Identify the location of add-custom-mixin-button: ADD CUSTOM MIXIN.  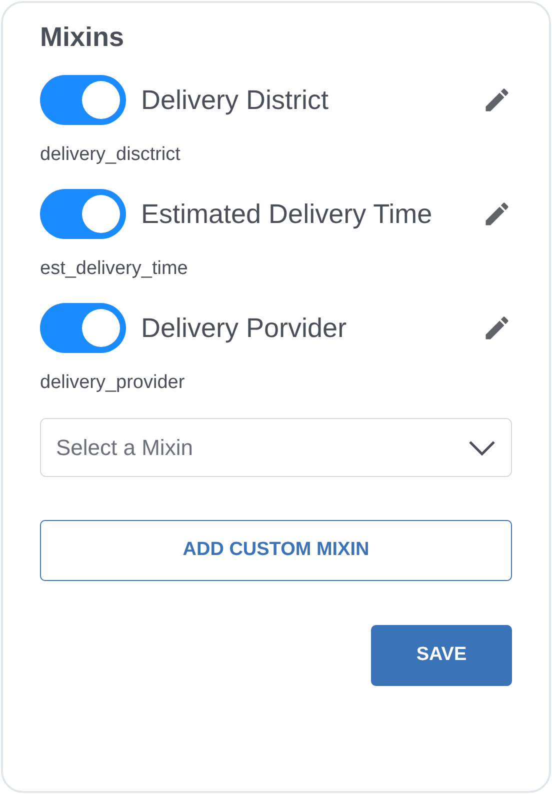
(276, 550).